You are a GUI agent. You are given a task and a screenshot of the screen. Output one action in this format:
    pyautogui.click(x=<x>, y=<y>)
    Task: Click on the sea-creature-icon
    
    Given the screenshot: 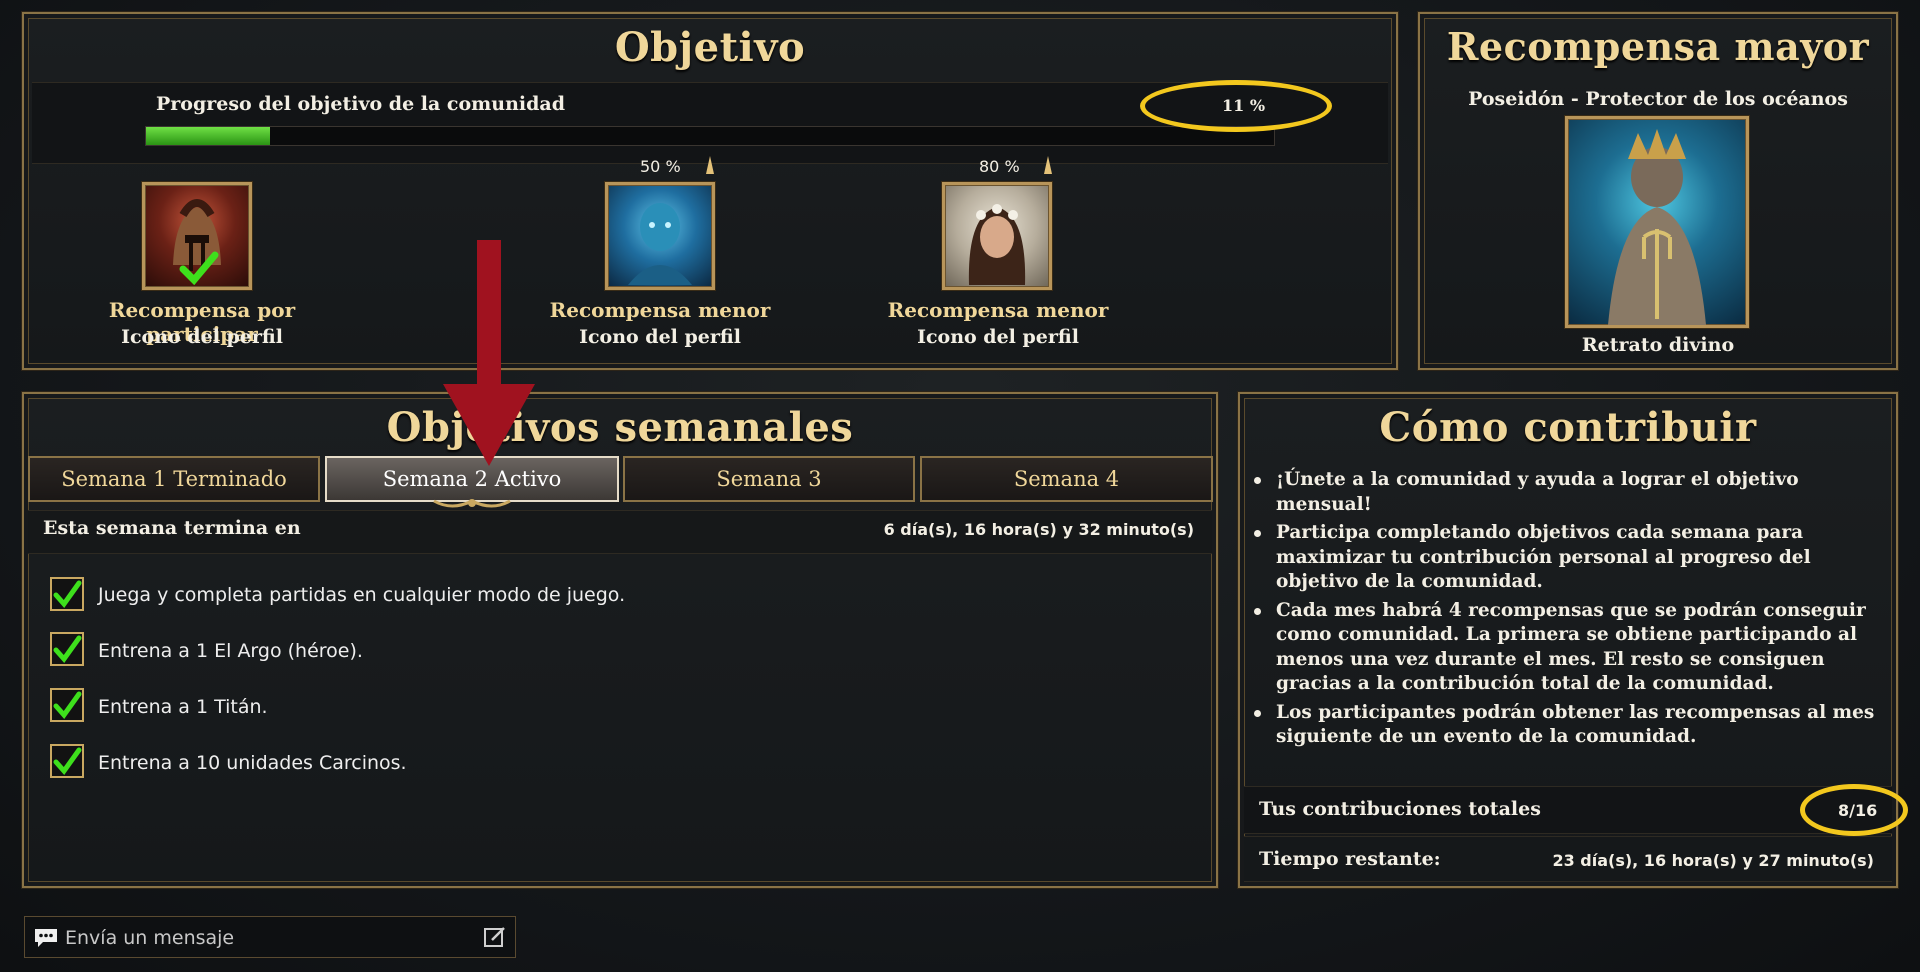 What is the action you would take?
    pyautogui.click(x=660, y=244)
    